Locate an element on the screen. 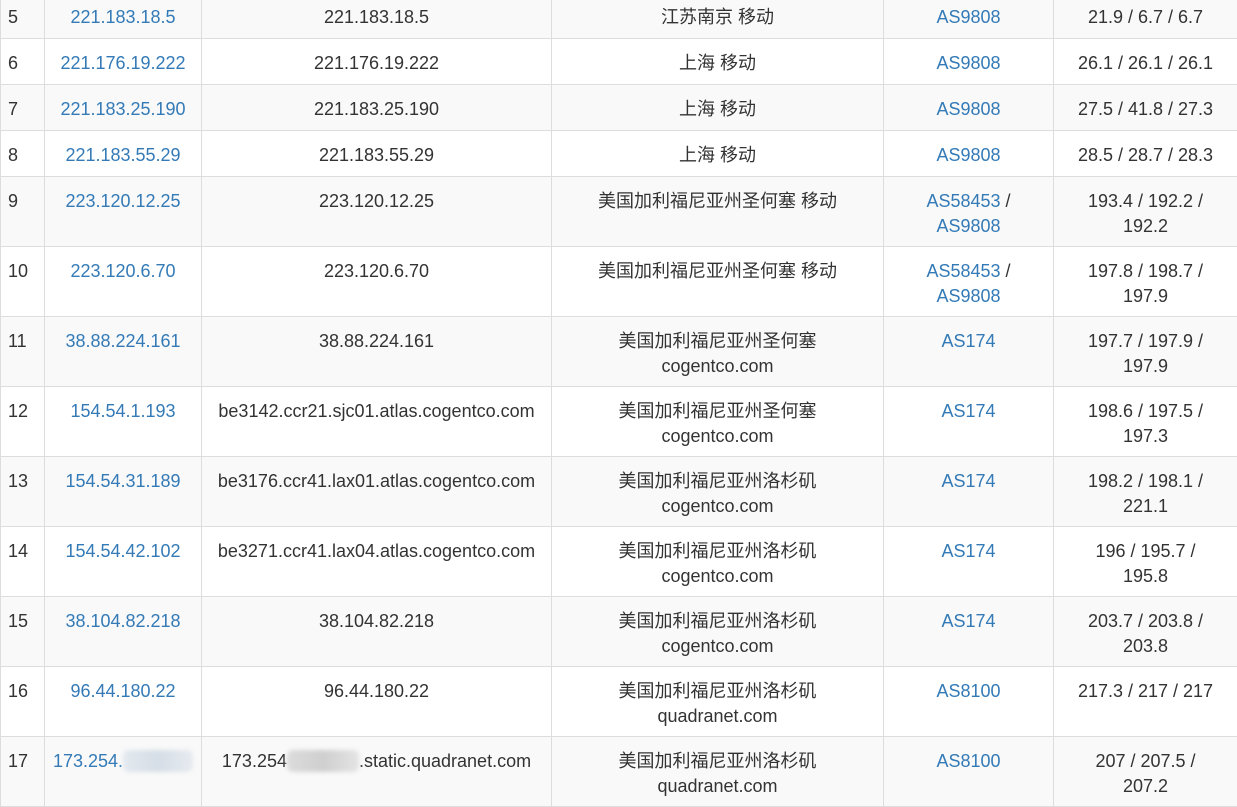  ip-cell: 221.183.18.5 is located at coordinates (123, 19).